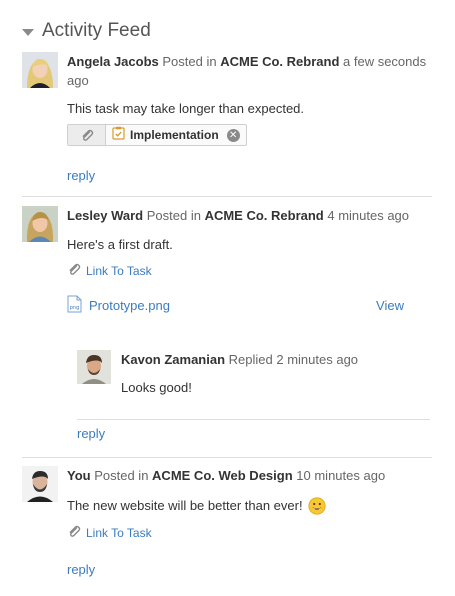 The height and width of the screenshot is (596, 455). What do you see at coordinates (317, 359) in the screenshot?
I see `reply-time: 2 minutes ago` at bounding box center [317, 359].